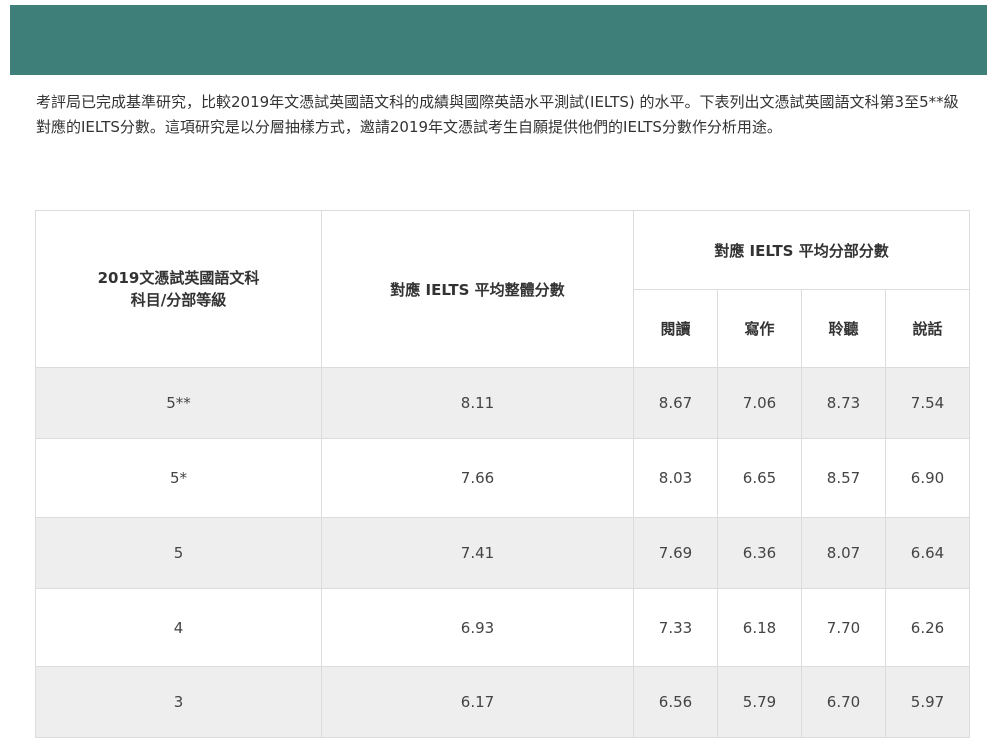  I want to click on column-header-speaking: 說話, so click(927, 328).